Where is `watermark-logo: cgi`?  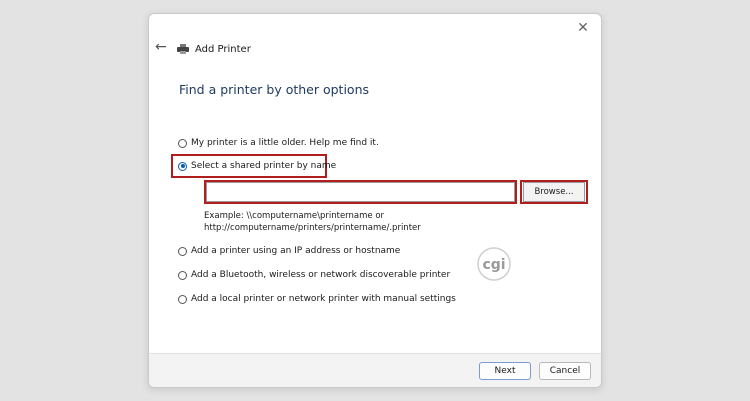 watermark-logo: cgi is located at coordinates (494, 264).